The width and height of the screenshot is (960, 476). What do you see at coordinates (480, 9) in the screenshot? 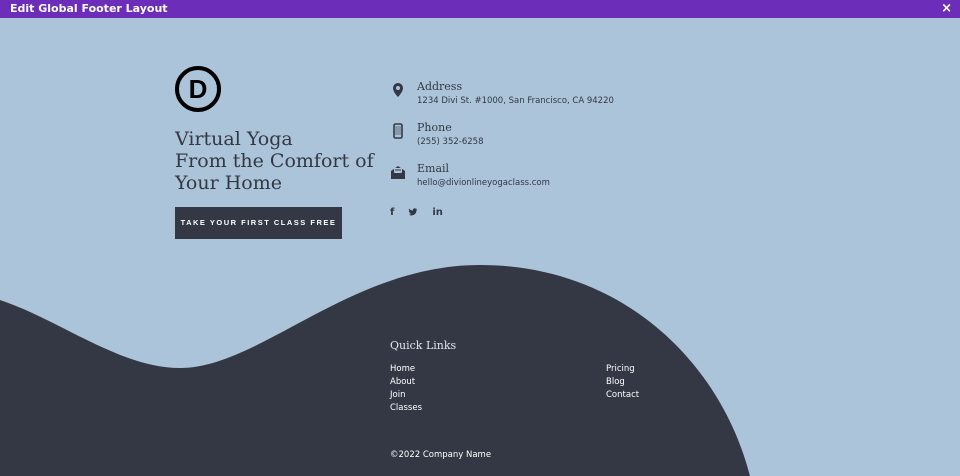
I see `editor-title-bar: Edit Global Footer Layout ×` at bounding box center [480, 9].